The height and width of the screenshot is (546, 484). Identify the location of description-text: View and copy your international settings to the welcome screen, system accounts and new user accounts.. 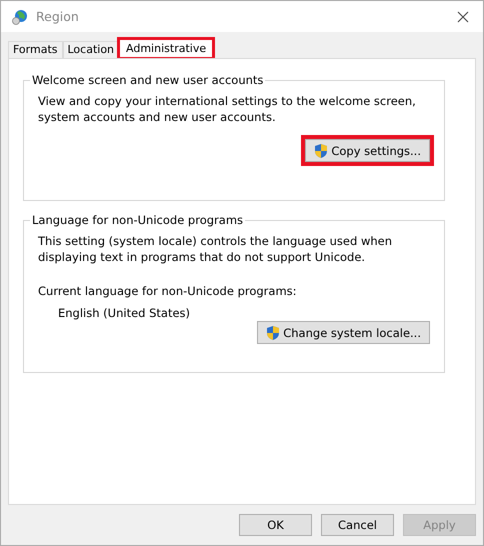
(227, 109).